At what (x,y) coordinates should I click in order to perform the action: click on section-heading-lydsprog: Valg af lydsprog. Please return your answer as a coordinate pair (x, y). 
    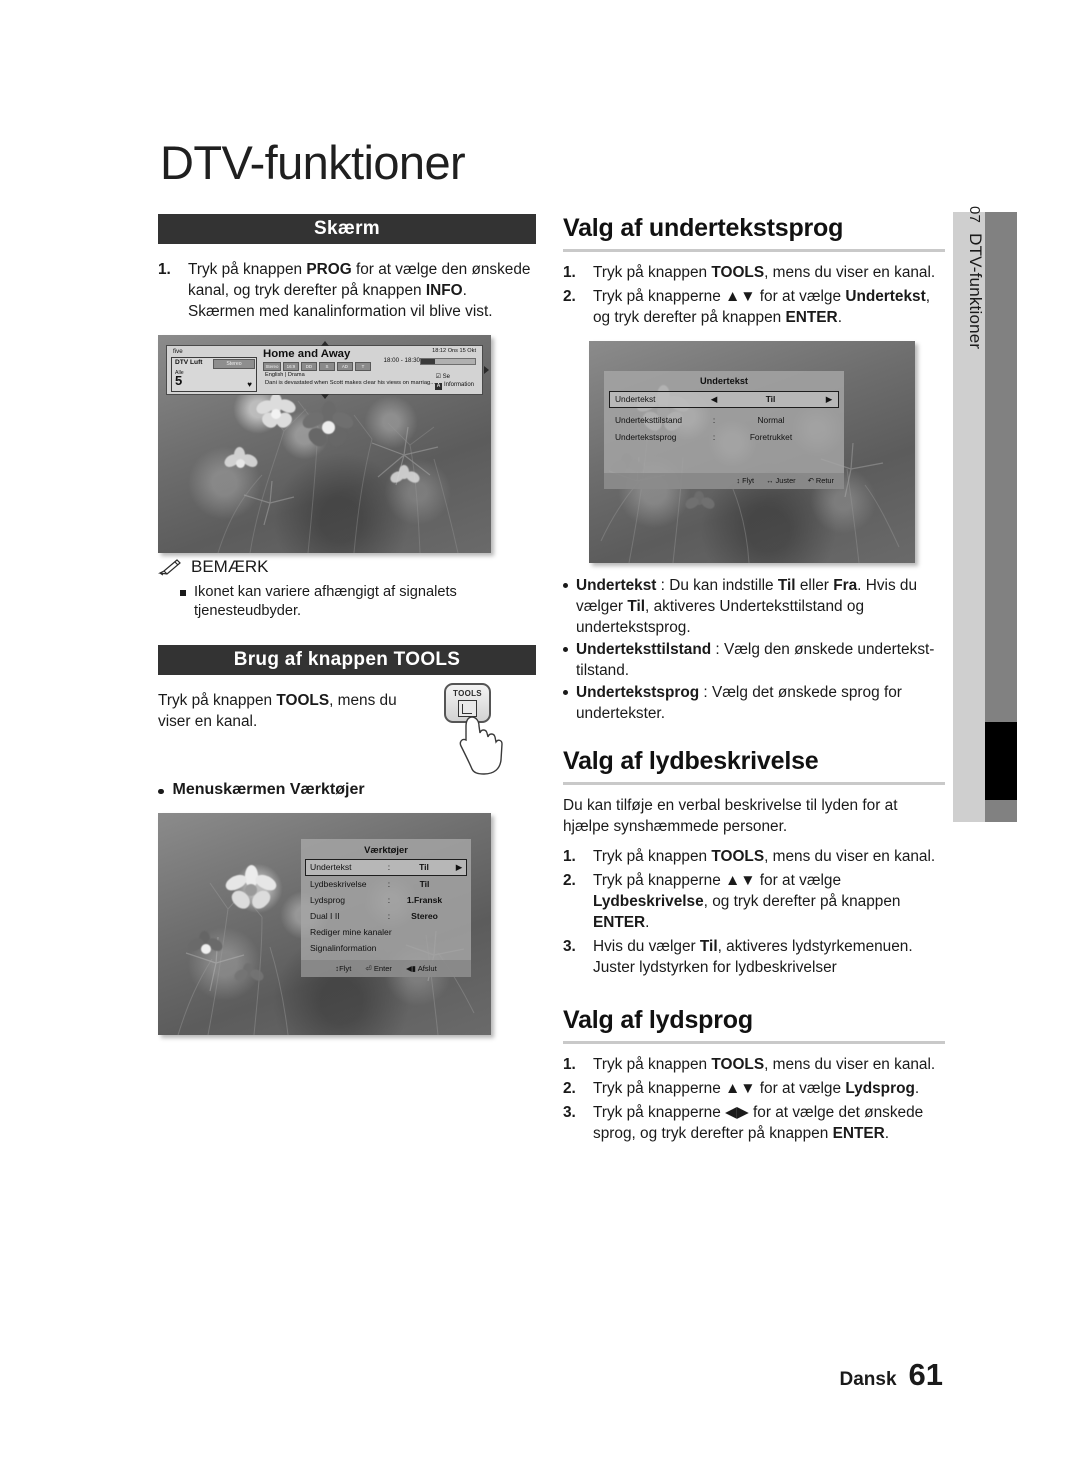
    Looking at the image, I should click on (658, 1019).